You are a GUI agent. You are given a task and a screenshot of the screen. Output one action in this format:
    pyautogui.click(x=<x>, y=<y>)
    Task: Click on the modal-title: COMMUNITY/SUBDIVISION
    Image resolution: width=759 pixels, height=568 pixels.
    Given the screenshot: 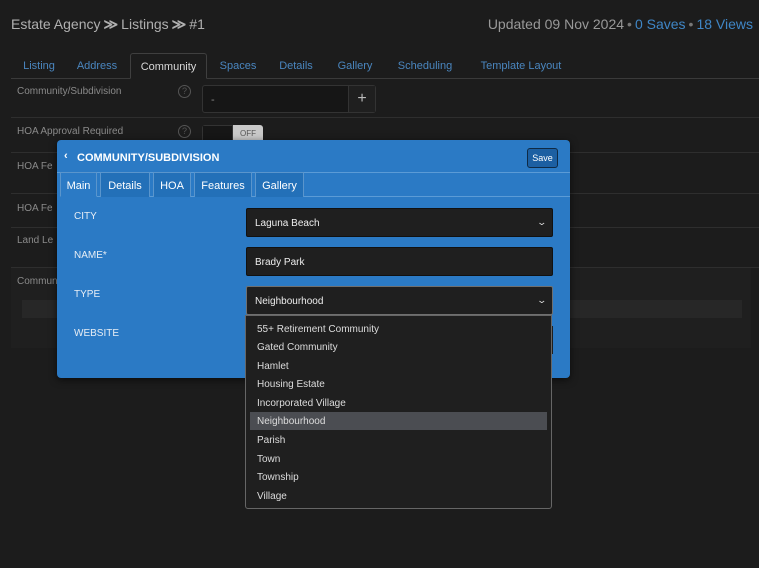 What is the action you would take?
    pyautogui.click(x=148, y=158)
    